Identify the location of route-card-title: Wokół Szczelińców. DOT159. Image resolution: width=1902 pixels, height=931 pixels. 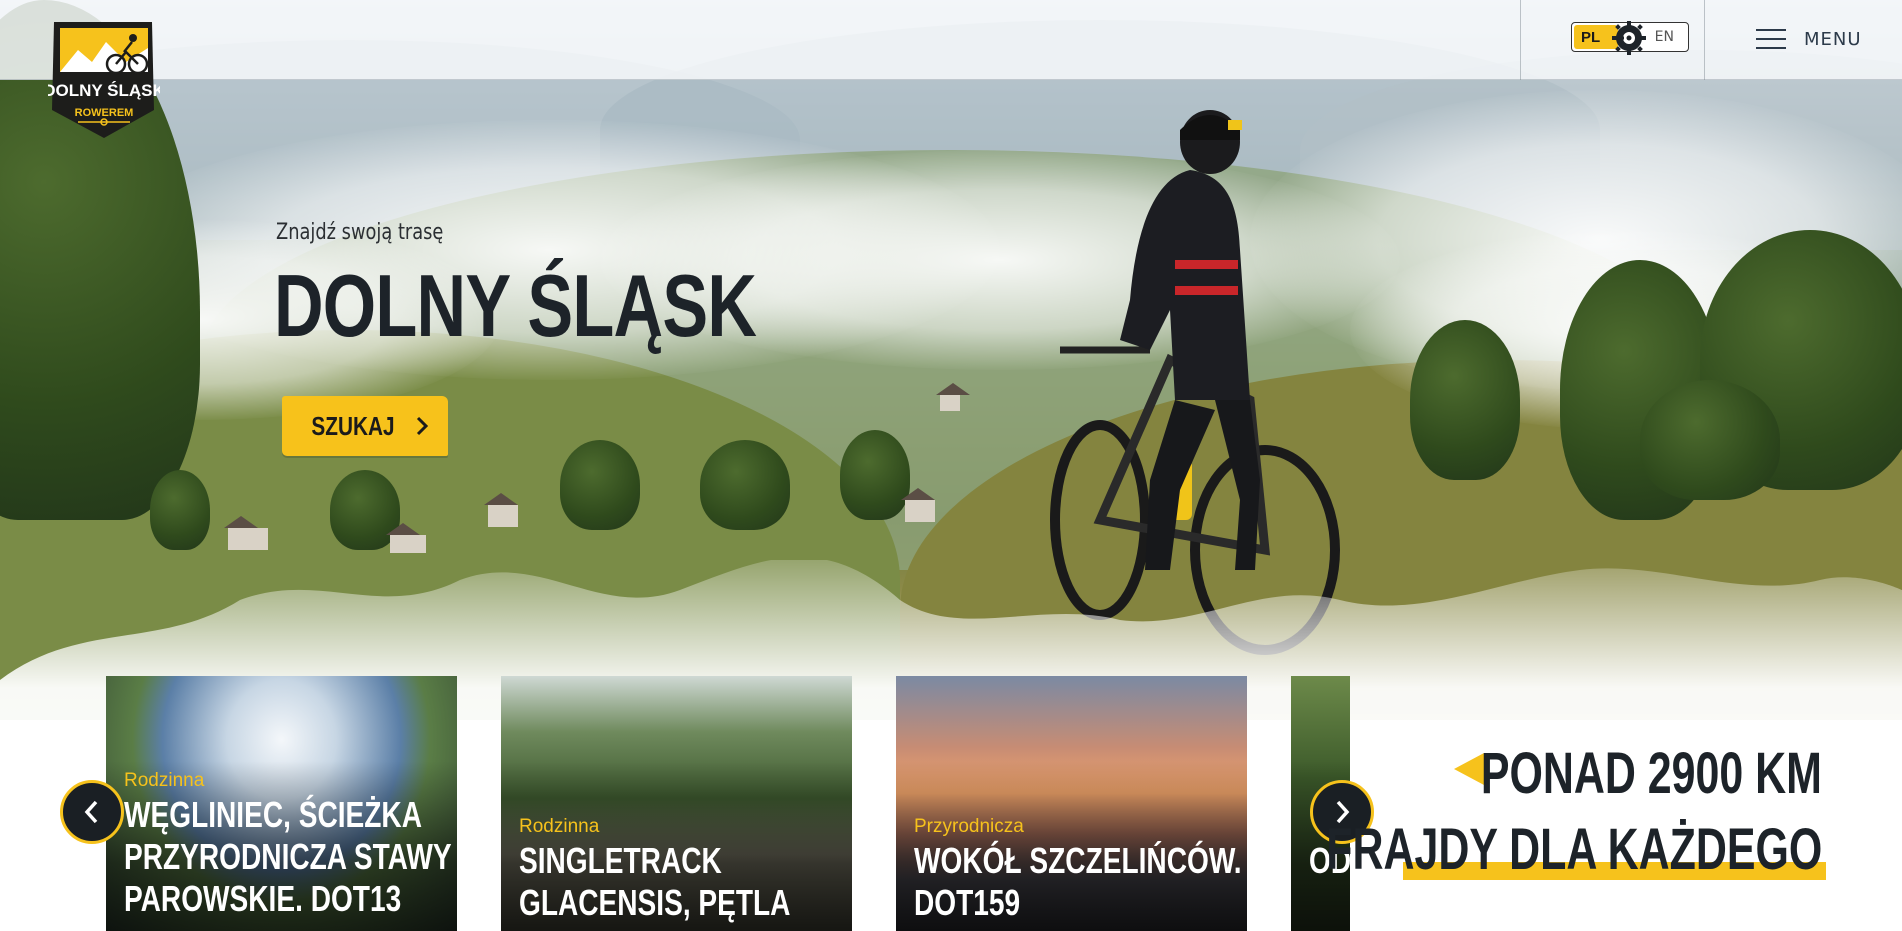
(1078, 881).